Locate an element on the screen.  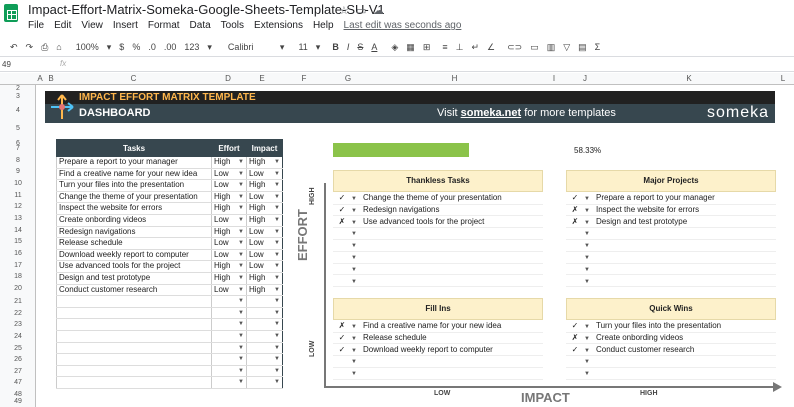
task-cell: Turn your files into the presentation is located at coordinates (134, 185).